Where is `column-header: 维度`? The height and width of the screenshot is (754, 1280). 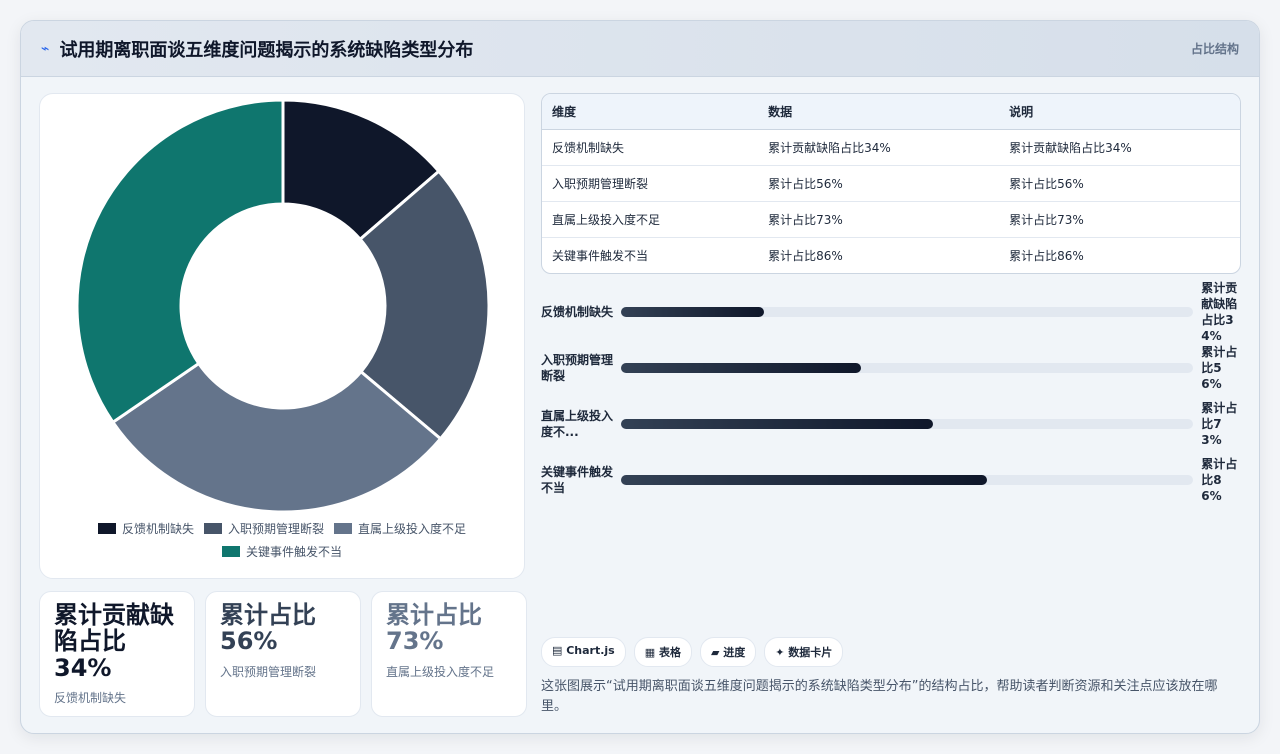
column-header: 维度 is located at coordinates (650, 112).